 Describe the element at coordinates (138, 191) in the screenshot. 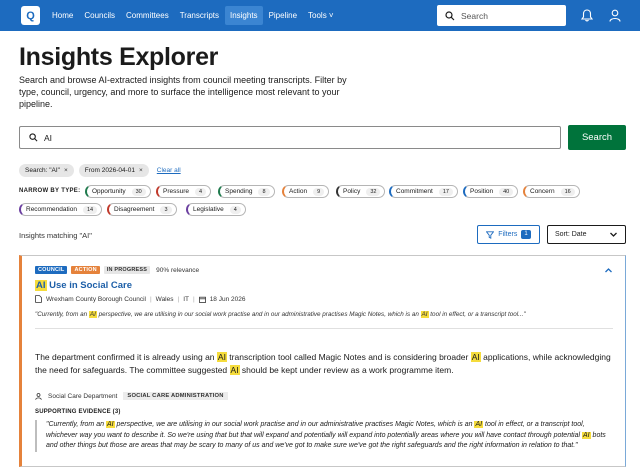

I see `type-count: 30` at that location.